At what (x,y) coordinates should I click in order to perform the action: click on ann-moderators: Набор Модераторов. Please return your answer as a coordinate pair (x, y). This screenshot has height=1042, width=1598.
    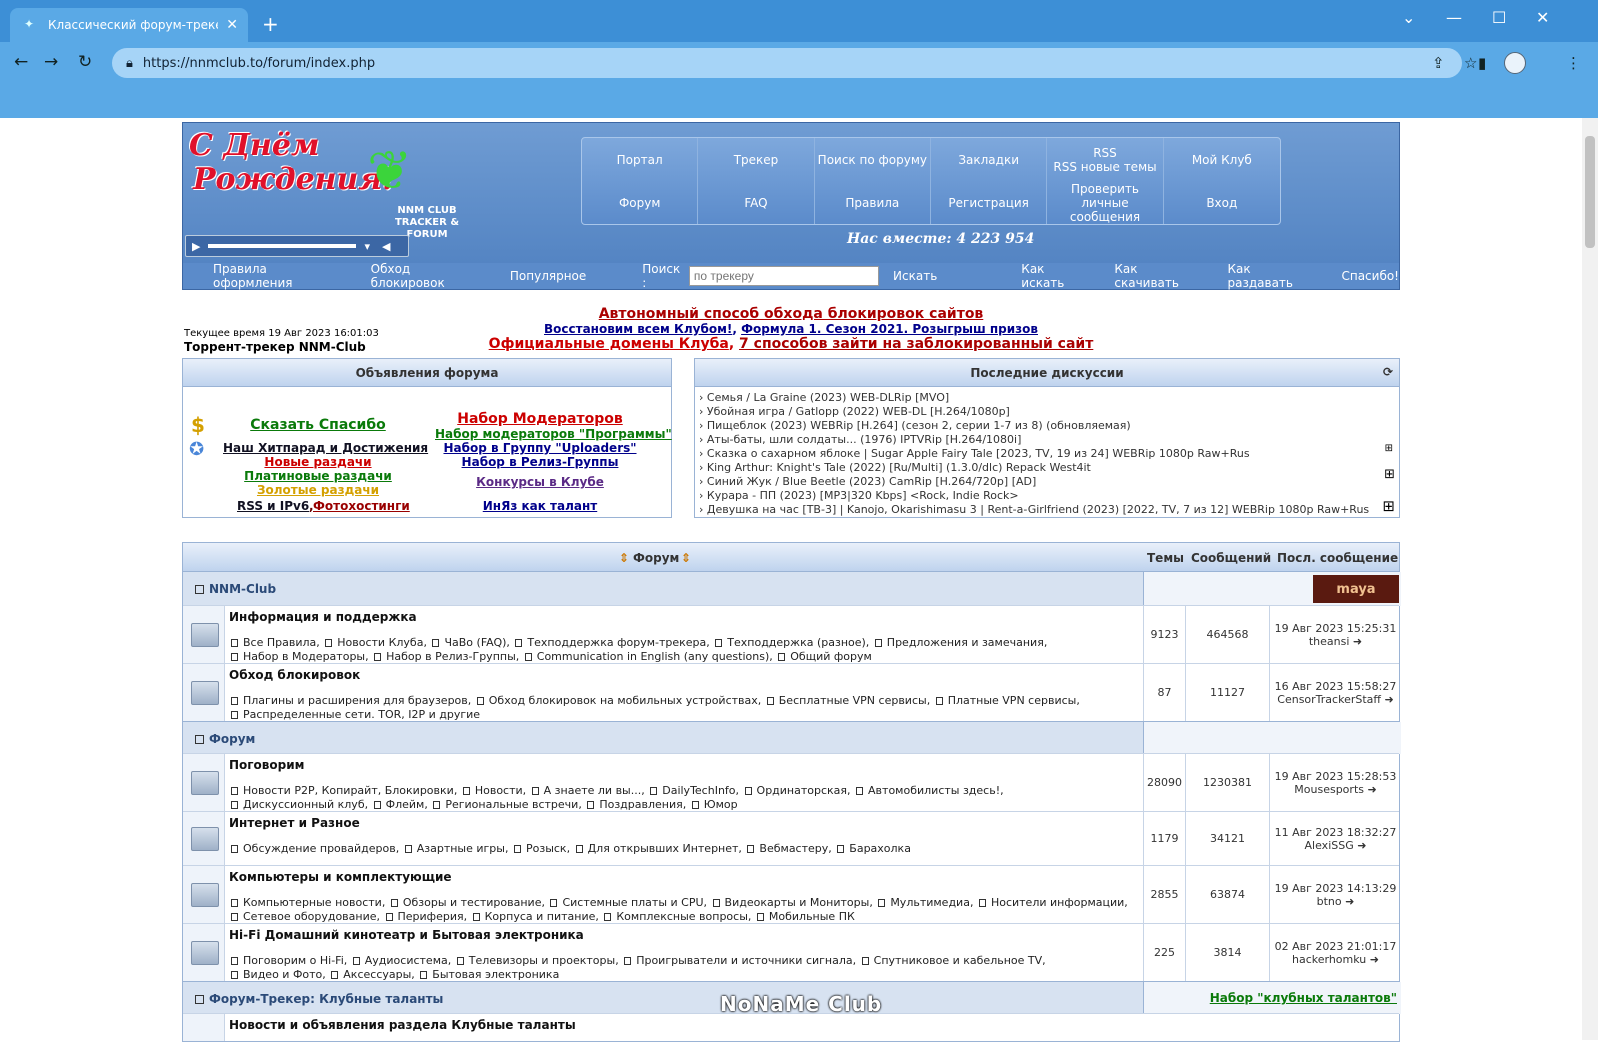
    Looking at the image, I should click on (540, 419).